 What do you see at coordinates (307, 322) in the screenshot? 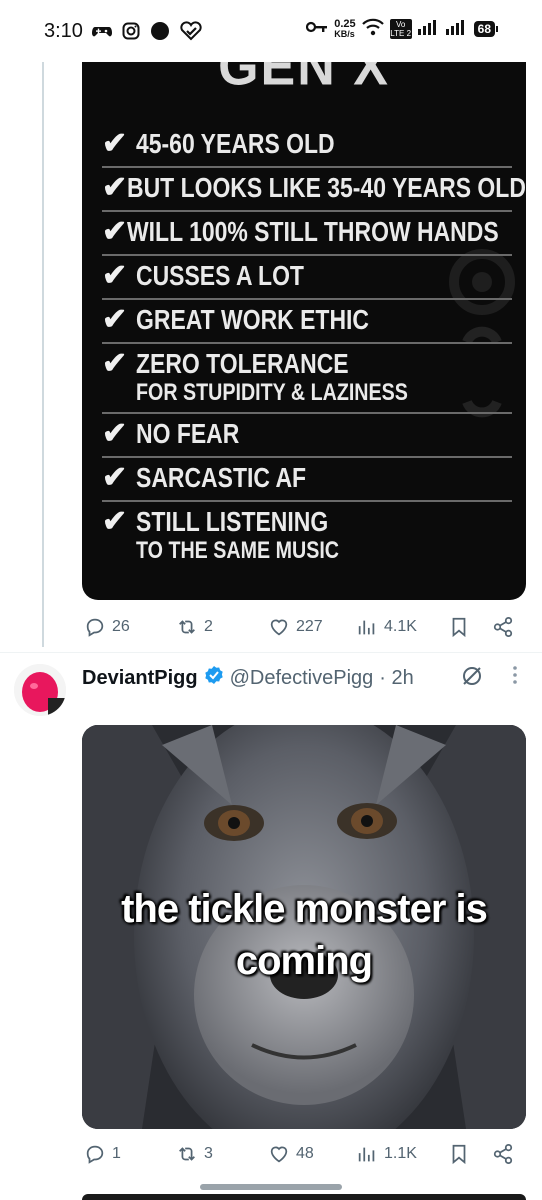
I see `list-item: ✔ GREAT WORK ETHIC` at bounding box center [307, 322].